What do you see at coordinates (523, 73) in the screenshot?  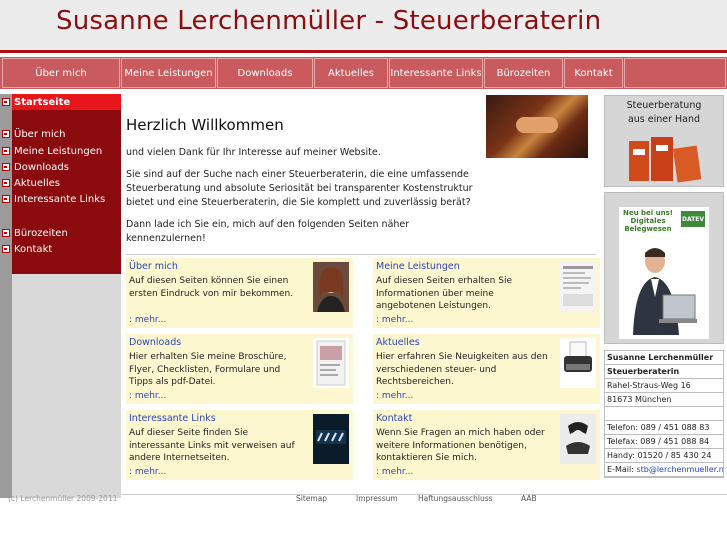 I see `nav-tab-buerozeiten: Bürozeiten` at bounding box center [523, 73].